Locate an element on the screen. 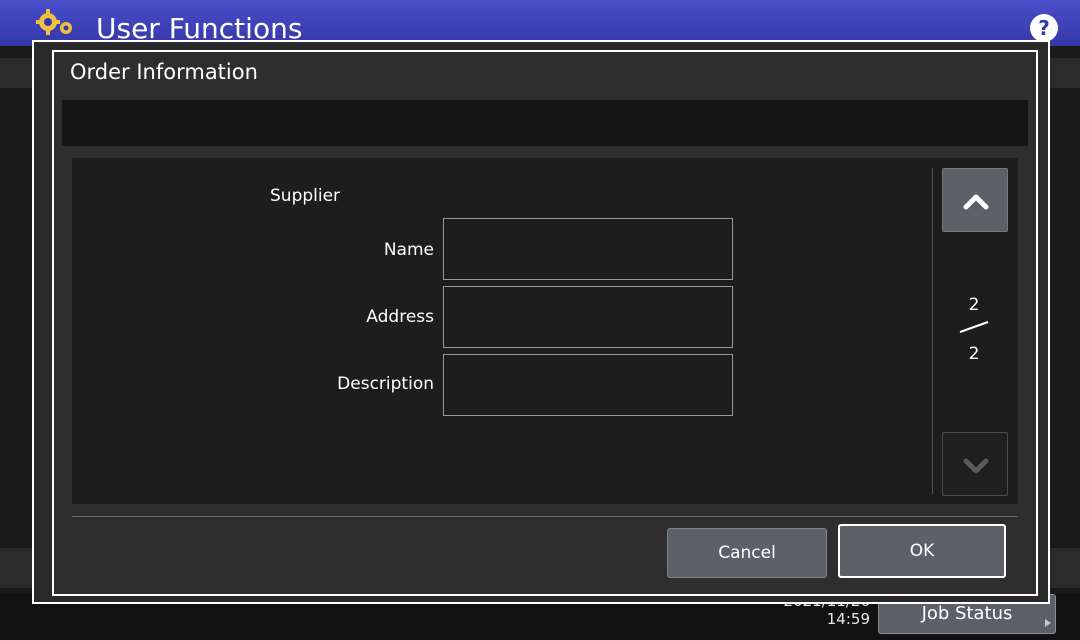 The height and width of the screenshot is (640, 1080). scroll-up-button is located at coordinates (975, 200).